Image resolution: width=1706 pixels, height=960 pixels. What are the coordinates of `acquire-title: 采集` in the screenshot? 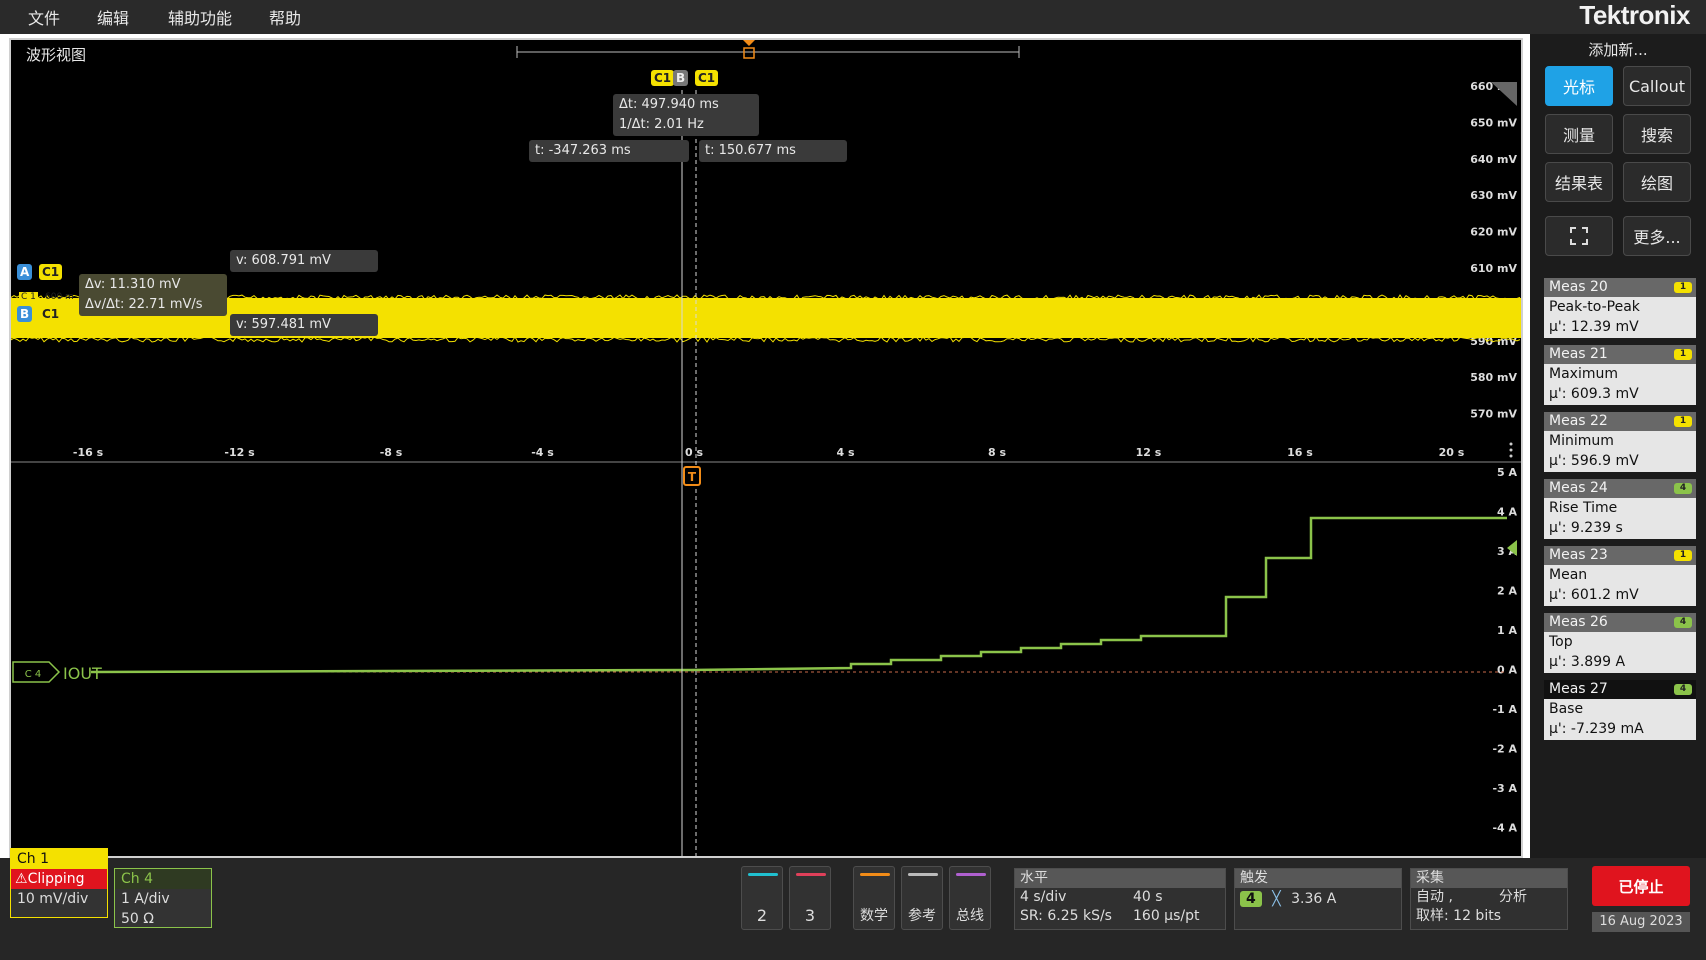 It's located at (1489, 878).